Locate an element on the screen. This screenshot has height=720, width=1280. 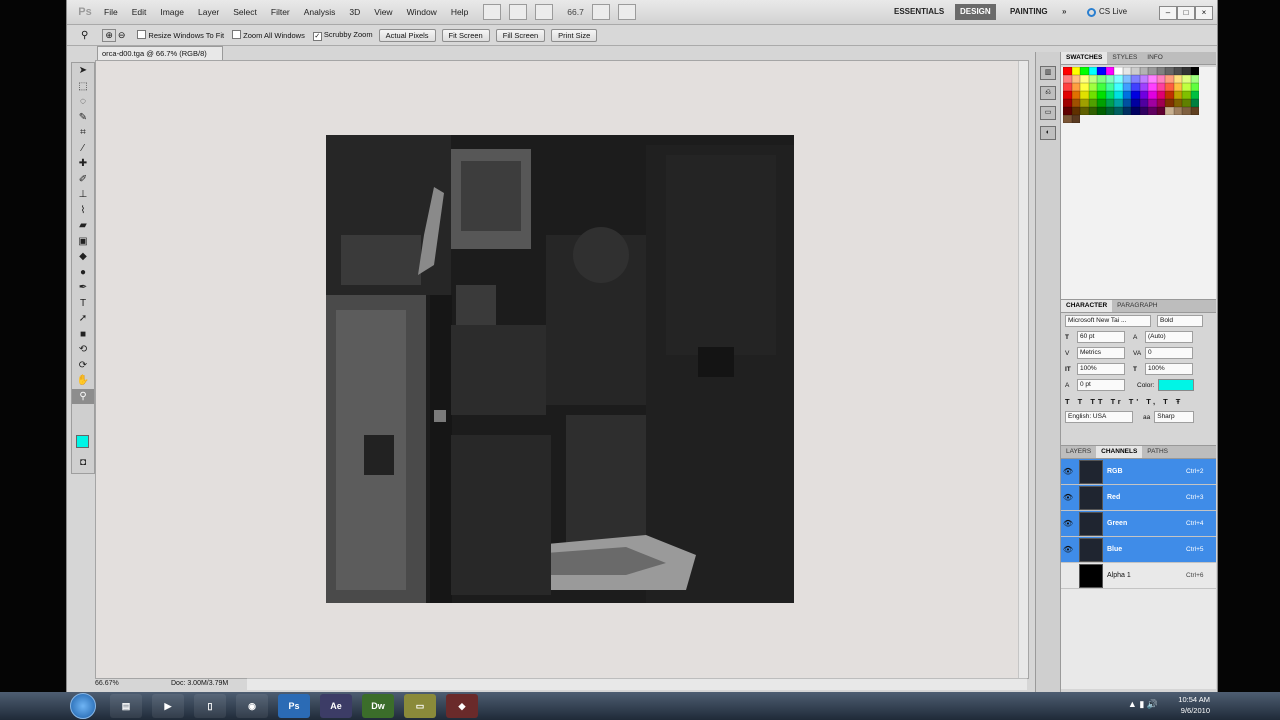
channel-rgb: 👁 RGB Ctrl+2 is located at coordinates (1138, 472).